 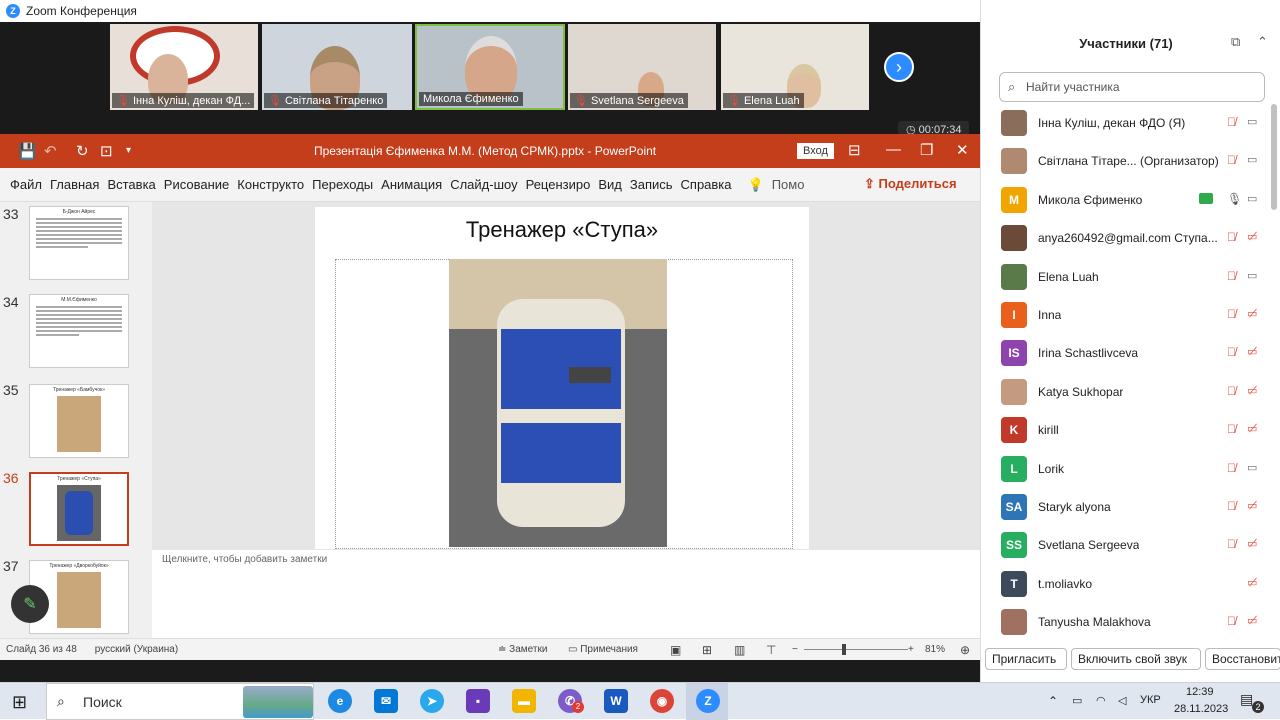 I want to click on tab-home: Главная, so click(x=74, y=184).